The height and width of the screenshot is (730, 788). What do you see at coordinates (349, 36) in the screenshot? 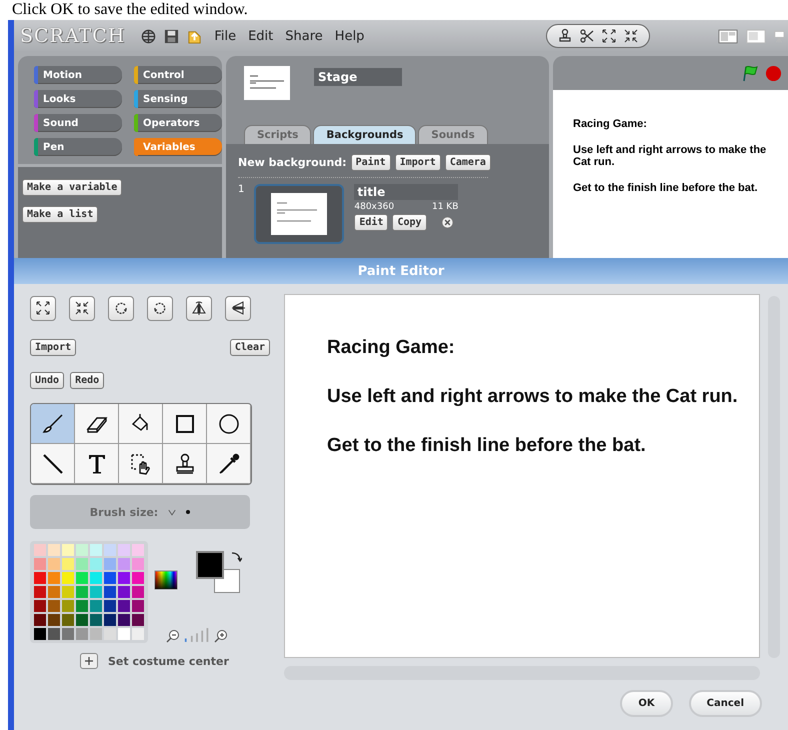
I see `menu-item: Help` at bounding box center [349, 36].